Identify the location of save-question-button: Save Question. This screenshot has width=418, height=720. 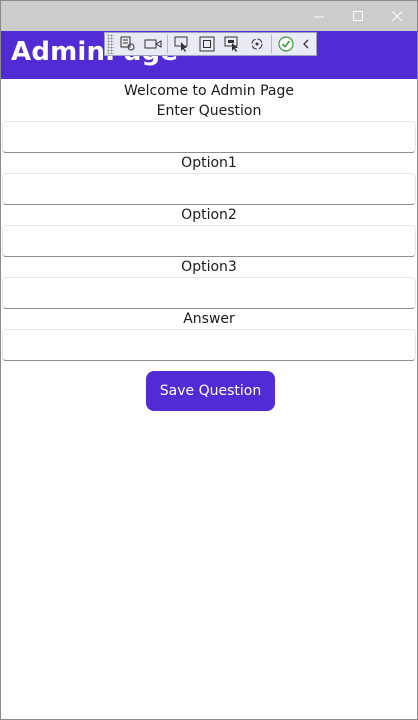
(210, 391).